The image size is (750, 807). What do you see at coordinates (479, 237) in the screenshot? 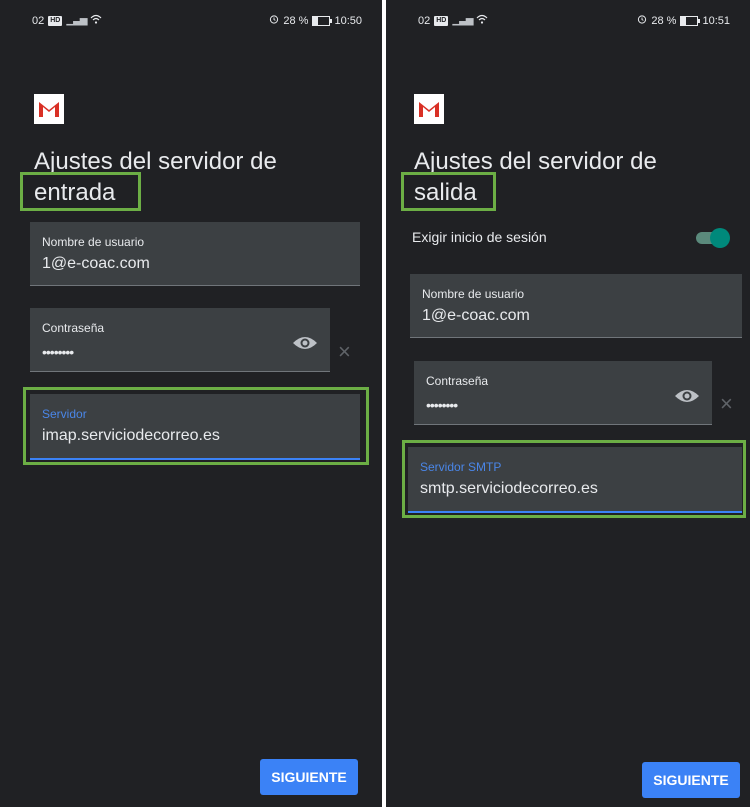
I see `require-login-label: Exigir inicio de sesión` at bounding box center [479, 237].